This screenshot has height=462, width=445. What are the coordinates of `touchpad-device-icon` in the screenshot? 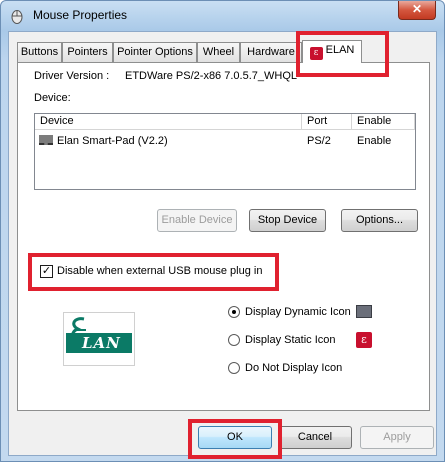 It's located at (46, 140).